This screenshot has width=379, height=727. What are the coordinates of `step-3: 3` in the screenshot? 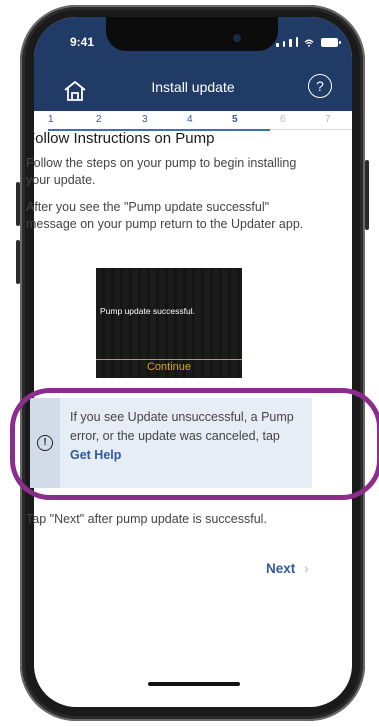 It's located at (145, 119).